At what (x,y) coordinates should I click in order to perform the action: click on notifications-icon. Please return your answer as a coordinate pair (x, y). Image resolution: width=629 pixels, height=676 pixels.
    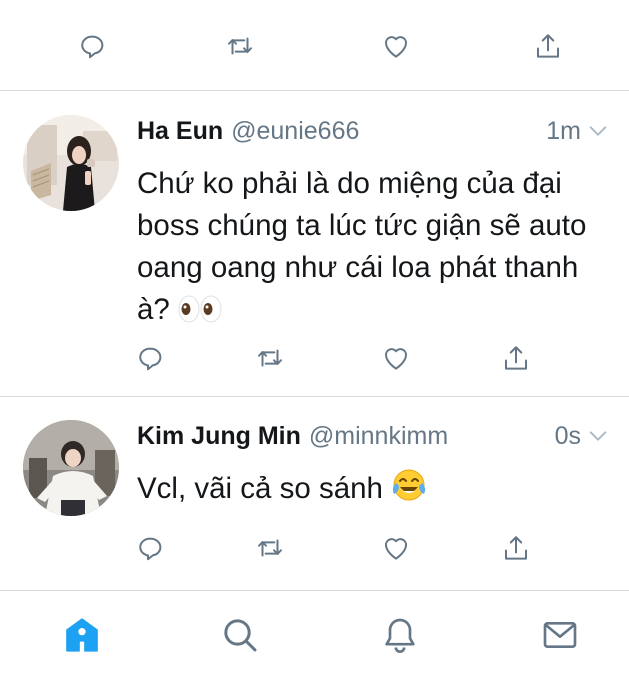
    Looking at the image, I should click on (400, 635).